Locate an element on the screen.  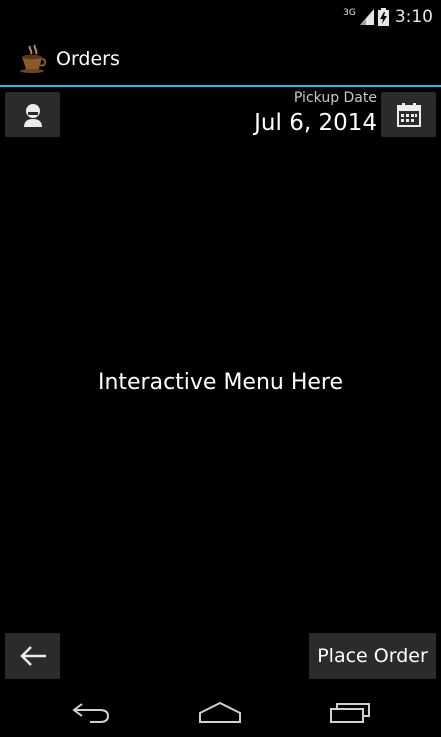
system-navigation-bar is located at coordinates (220, 710).